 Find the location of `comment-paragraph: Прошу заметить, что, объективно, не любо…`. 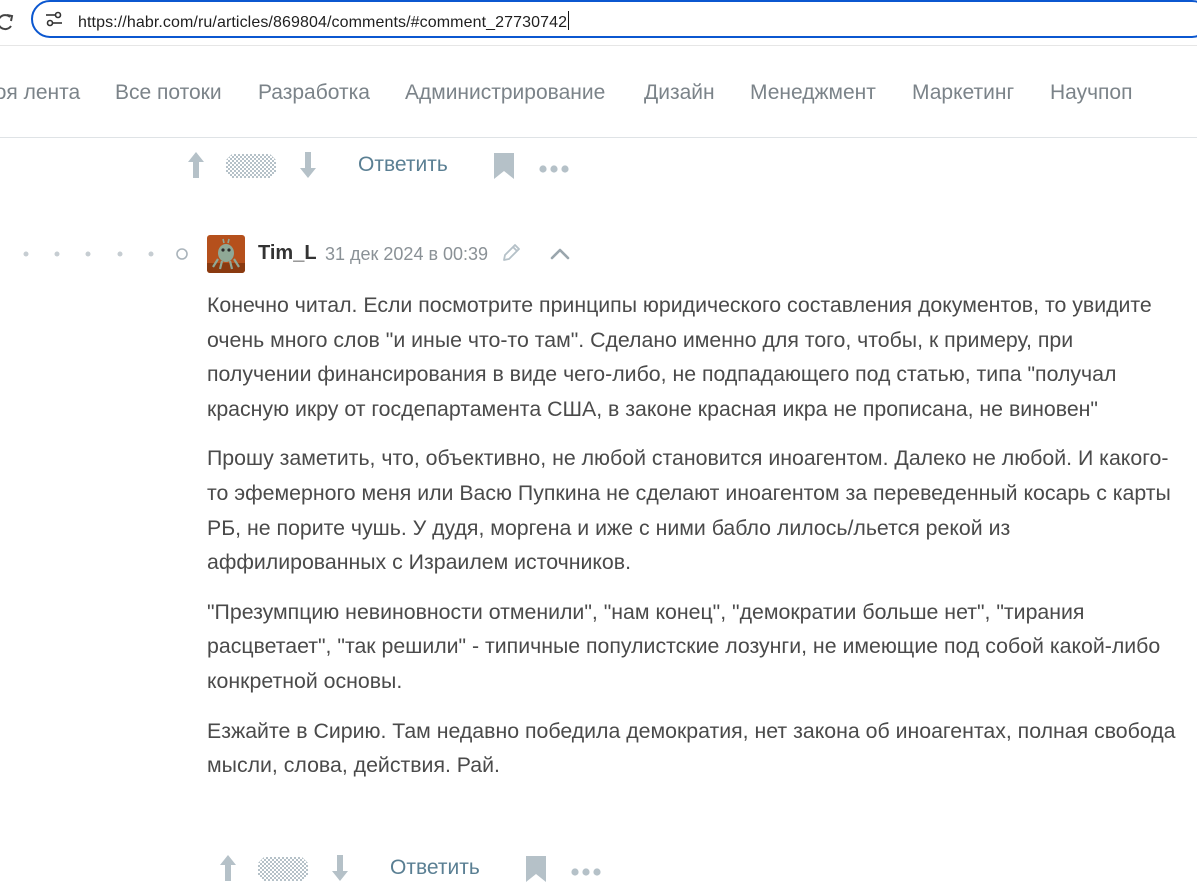

comment-paragraph: Прошу заметить, что, объективно, не любо… is located at coordinates (689, 510).